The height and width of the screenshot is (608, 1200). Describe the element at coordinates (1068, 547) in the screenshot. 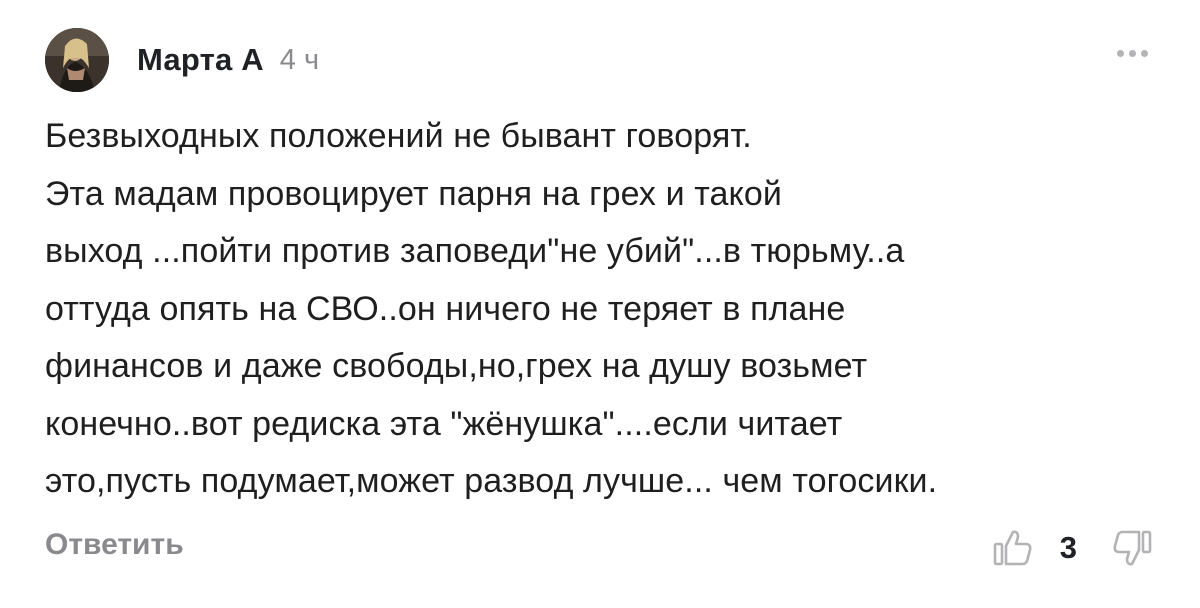

I see `likes-count: 3` at that location.